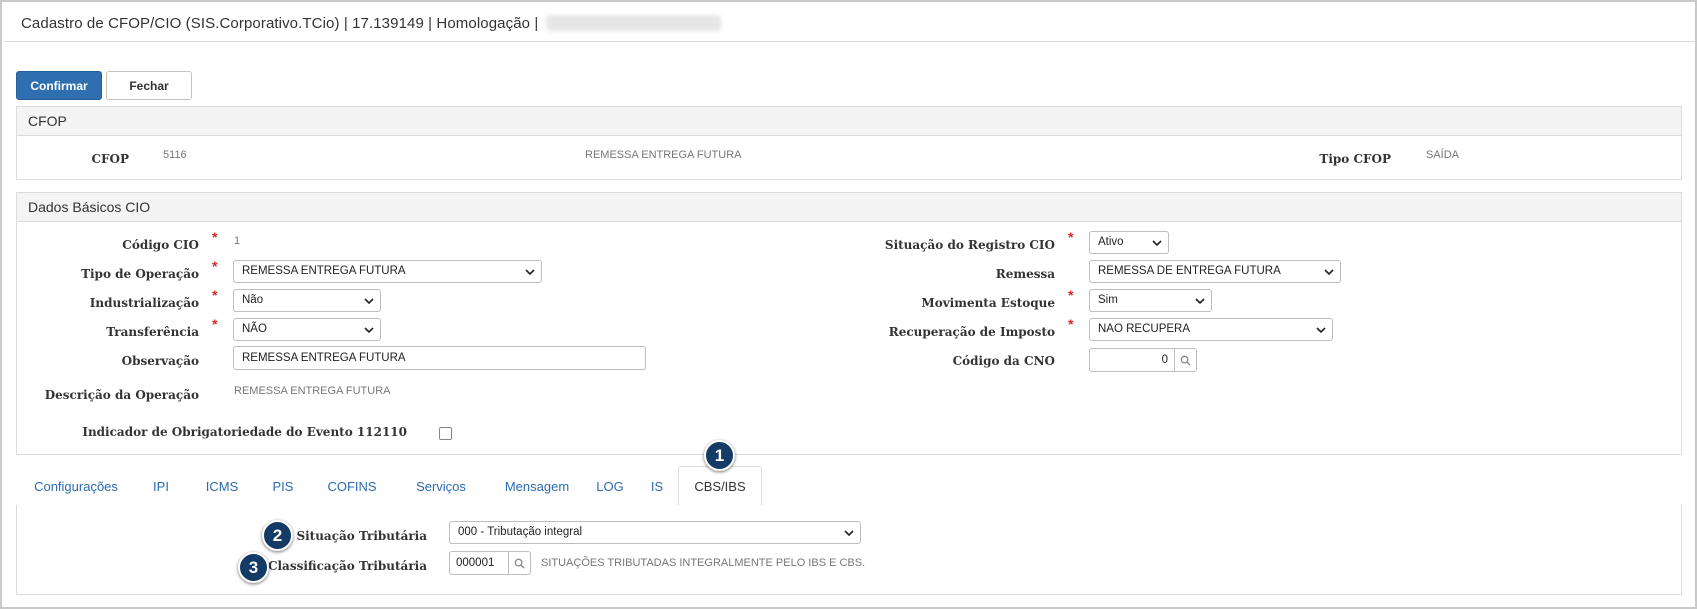  Describe the element at coordinates (160, 245) in the screenshot. I see `codigo-cio-label: Código CIO` at that location.